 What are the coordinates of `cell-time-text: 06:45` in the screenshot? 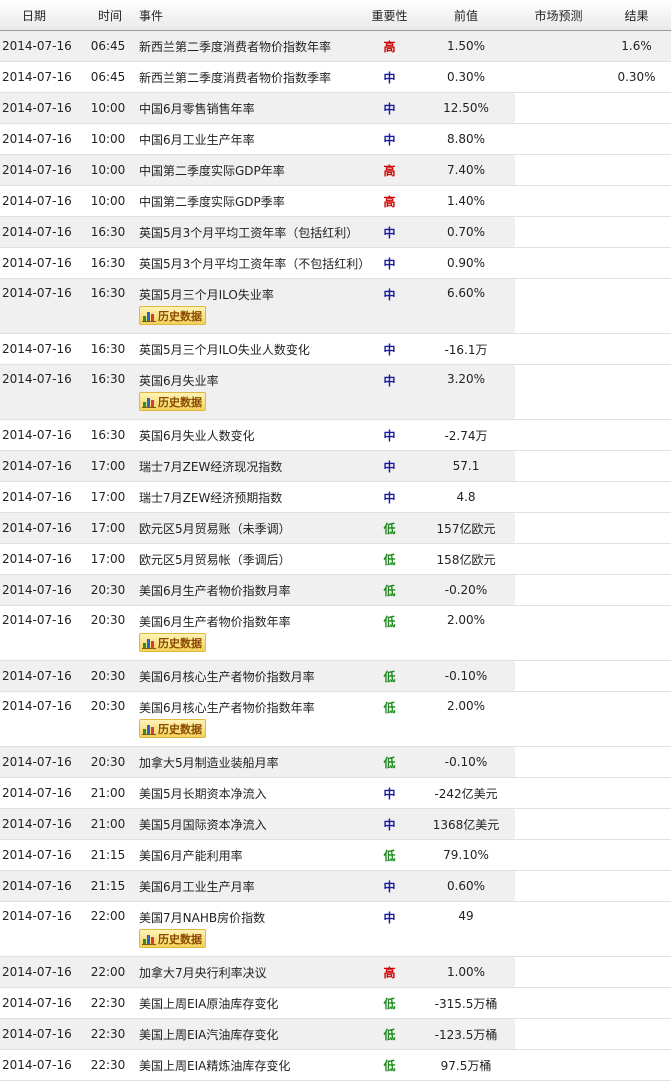 It's located at (108, 77).